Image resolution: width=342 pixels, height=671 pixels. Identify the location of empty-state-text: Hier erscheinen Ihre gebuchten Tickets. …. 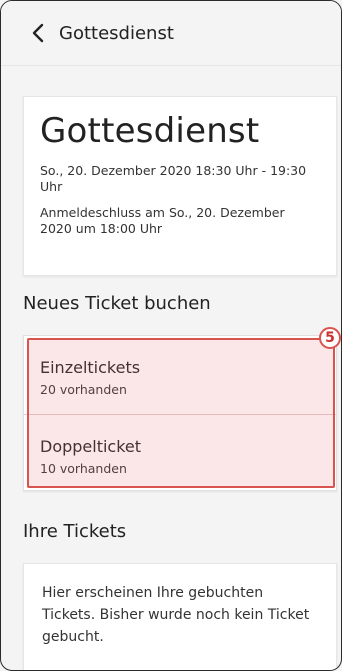
(176, 615).